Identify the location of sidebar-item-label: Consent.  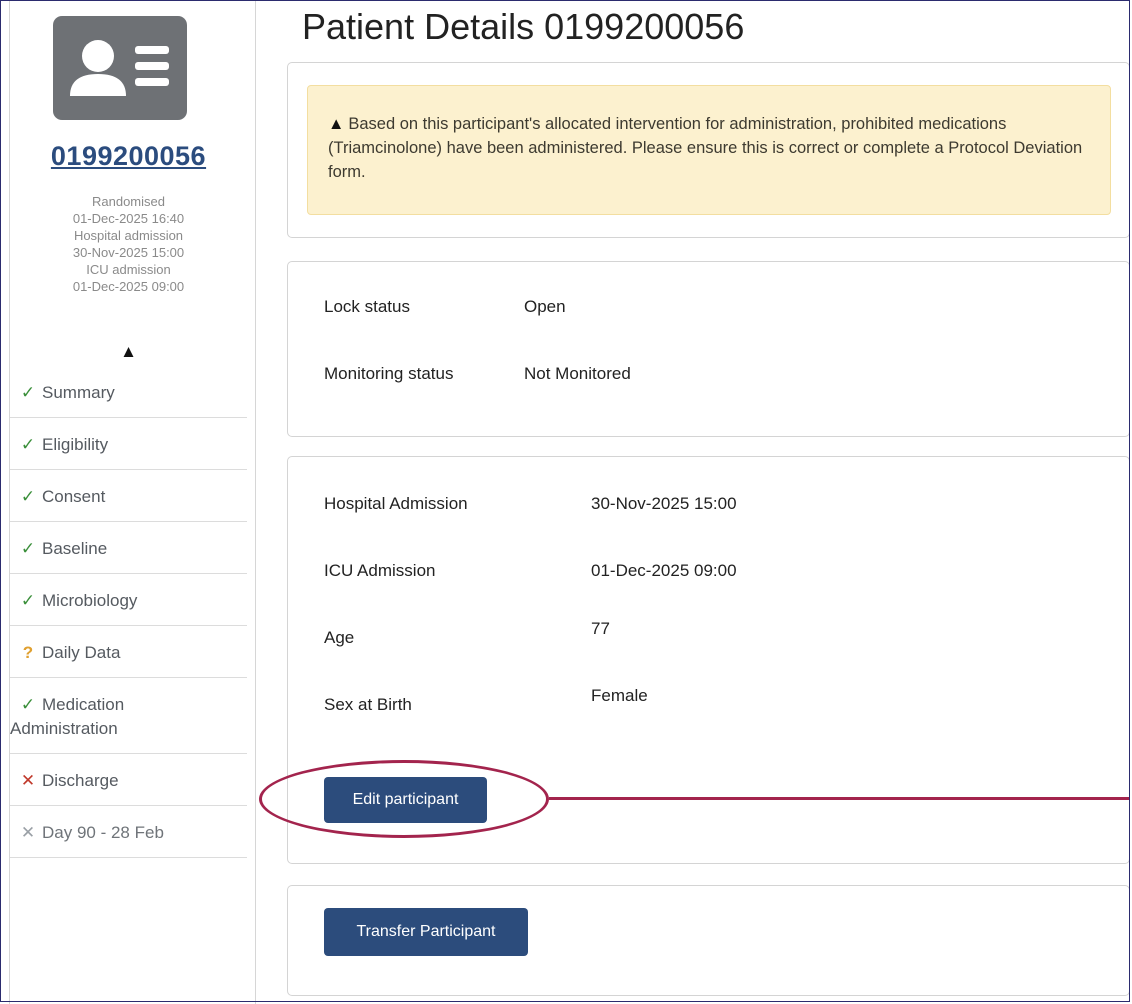
(74, 496).